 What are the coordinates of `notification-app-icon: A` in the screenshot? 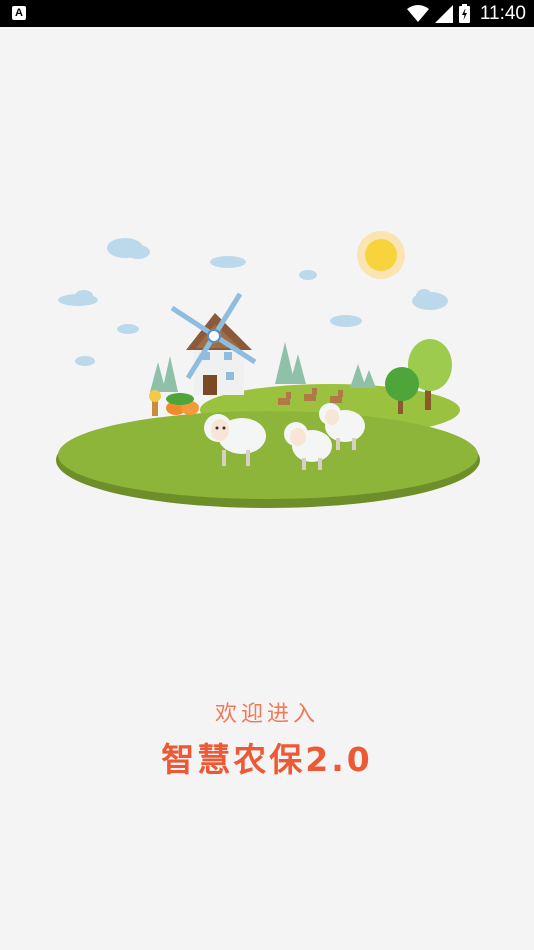 It's located at (19, 13).